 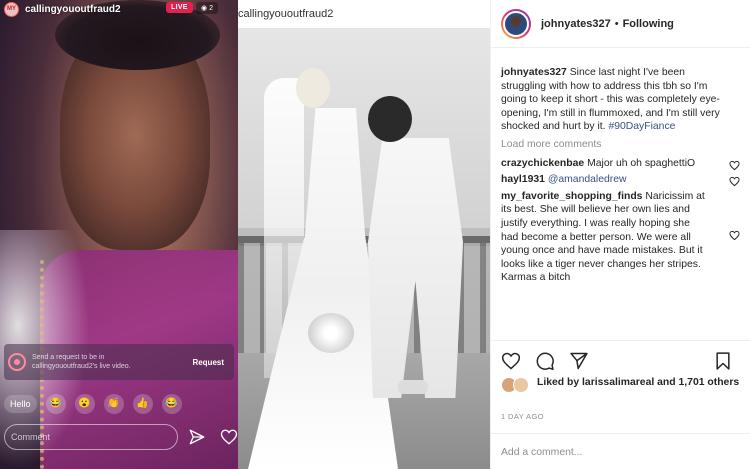 What do you see at coordinates (620, 24) in the screenshot?
I see `post-header: johnyates327 • Following` at bounding box center [620, 24].